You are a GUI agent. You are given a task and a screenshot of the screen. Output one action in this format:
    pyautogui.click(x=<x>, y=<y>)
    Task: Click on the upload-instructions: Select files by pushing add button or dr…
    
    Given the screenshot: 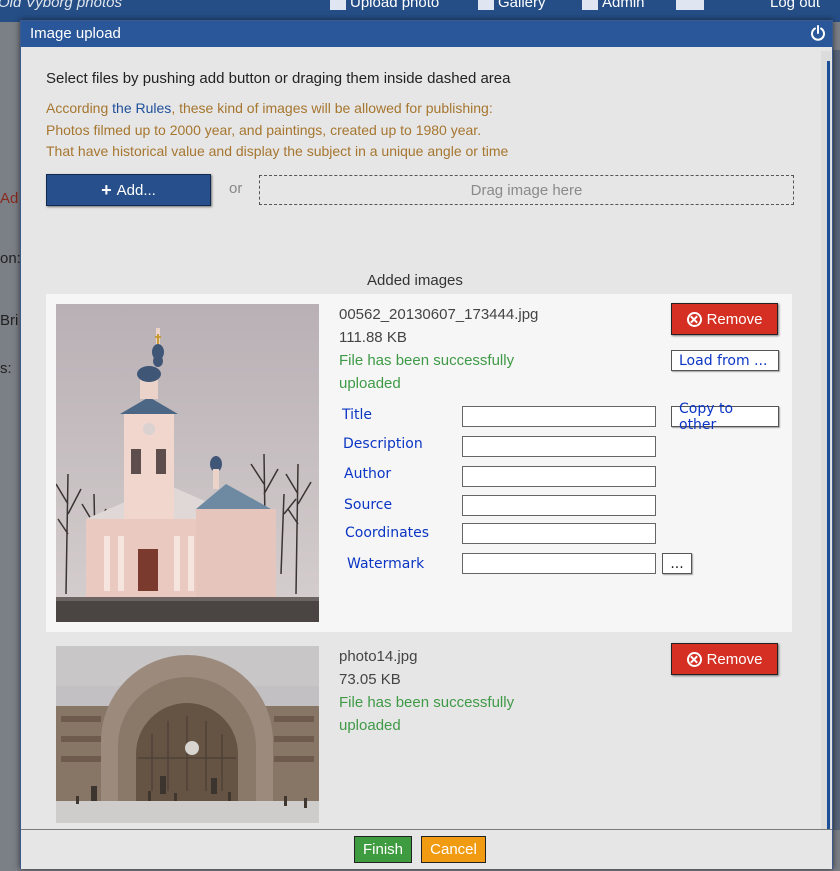 What is the action you would take?
    pyautogui.click(x=278, y=78)
    